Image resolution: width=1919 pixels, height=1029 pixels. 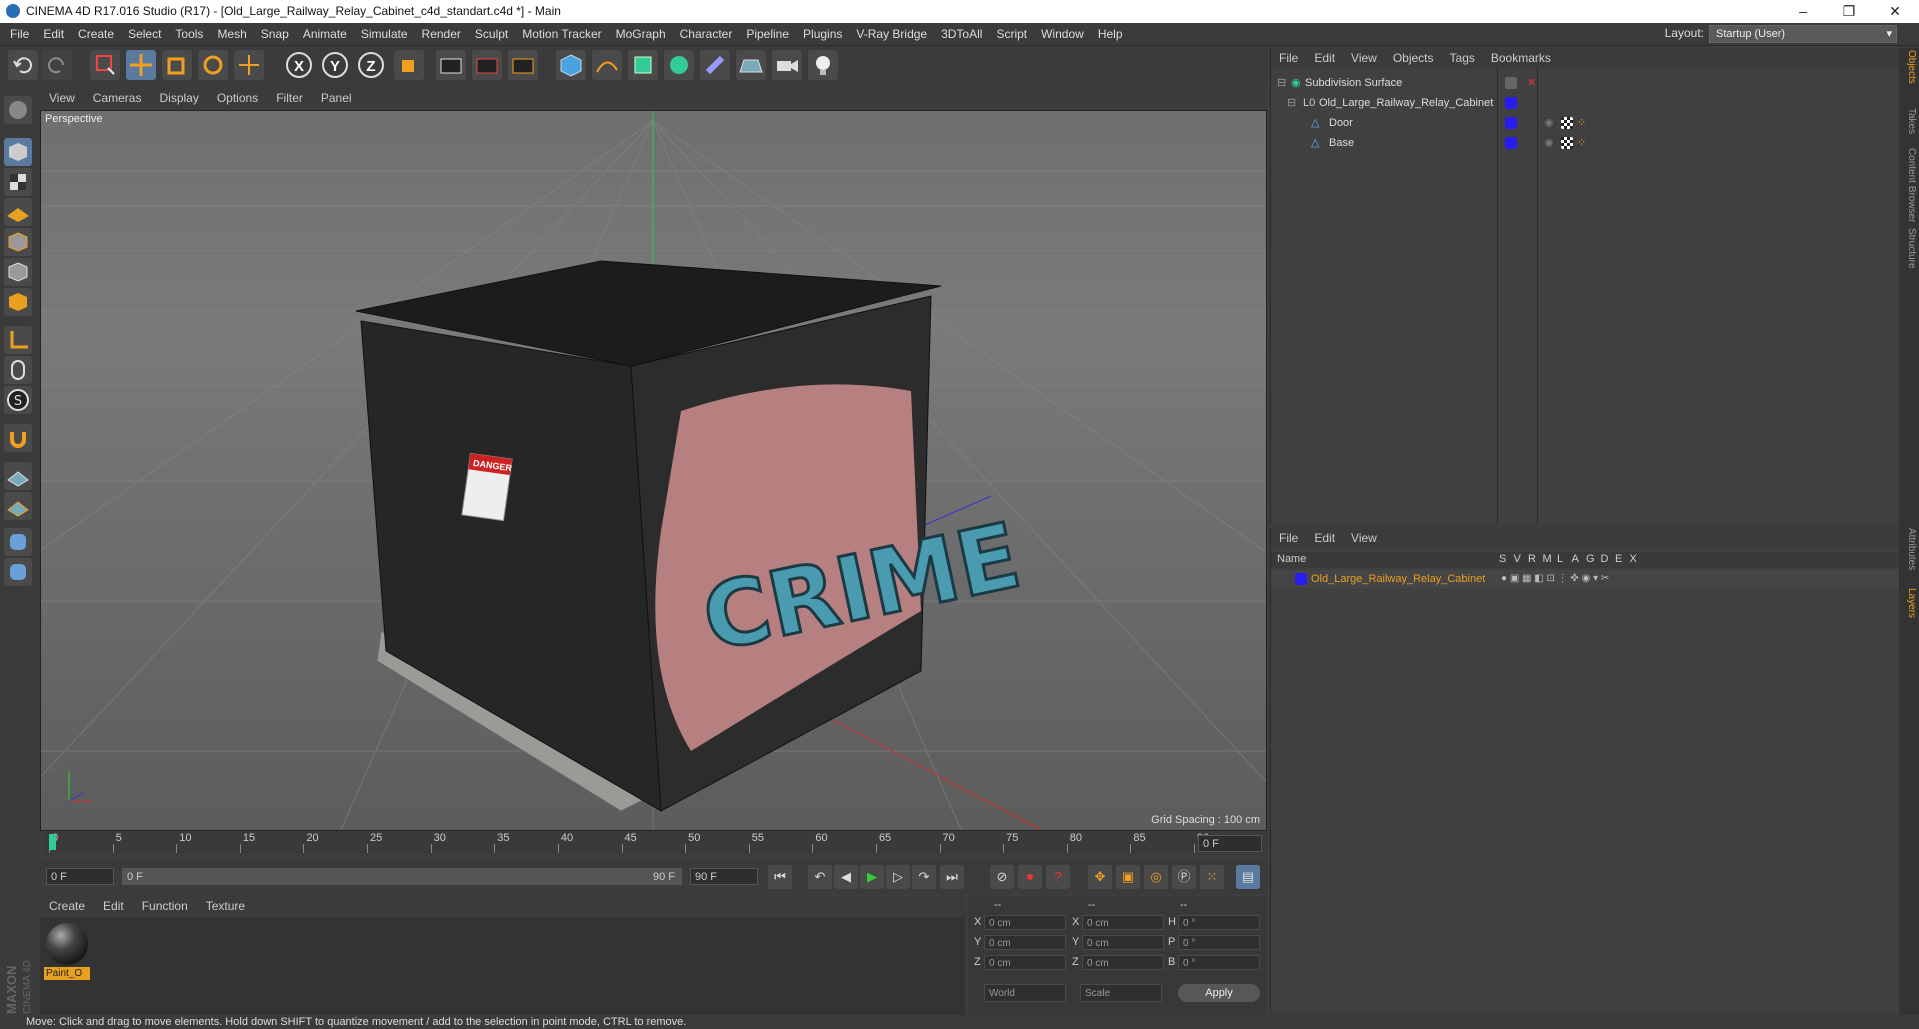 What do you see at coordinates (1025, 993) in the screenshot?
I see `world-select: World` at bounding box center [1025, 993].